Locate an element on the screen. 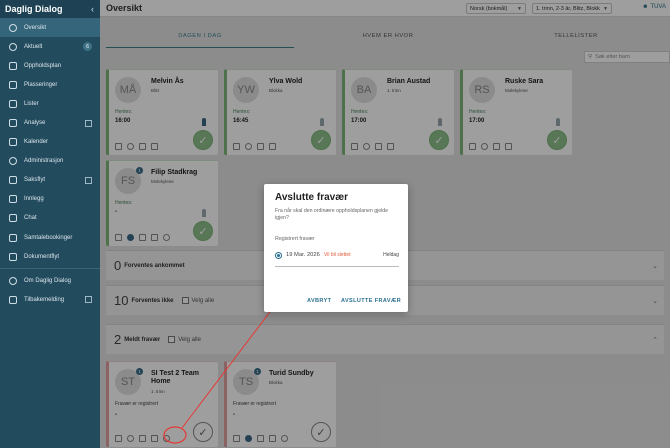 Image resolution: width=670 pixels, height=448 pixels. sidebar-item-label: Oppholdsplan is located at coordinates (43, 65).